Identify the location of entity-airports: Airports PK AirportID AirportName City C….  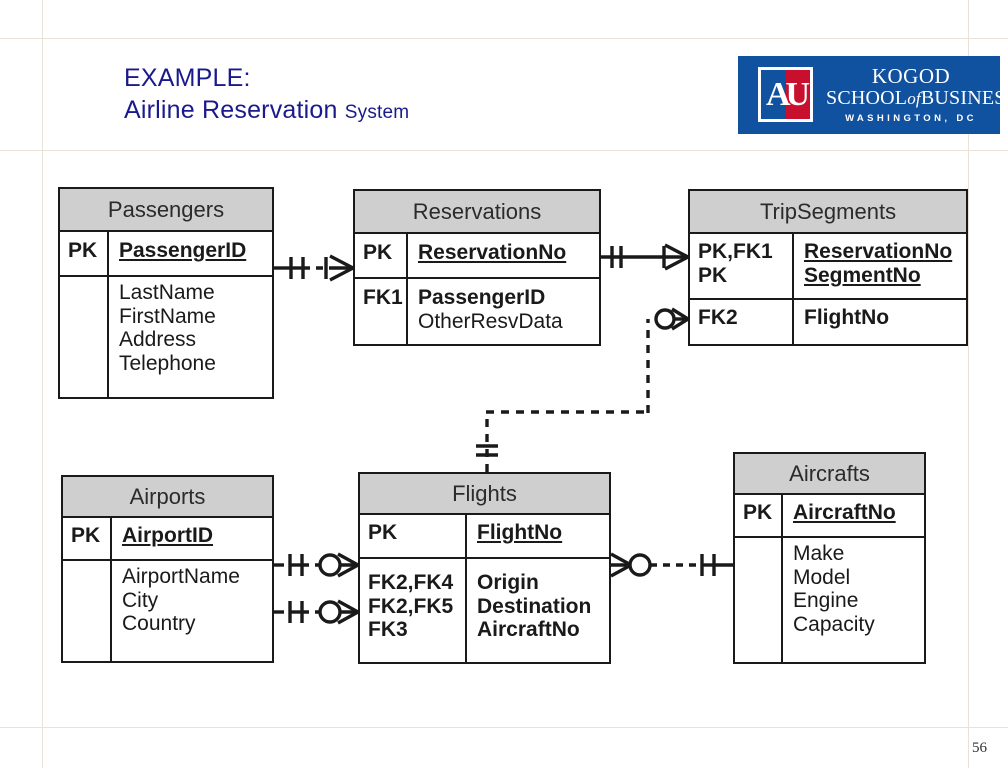
(167, 569).